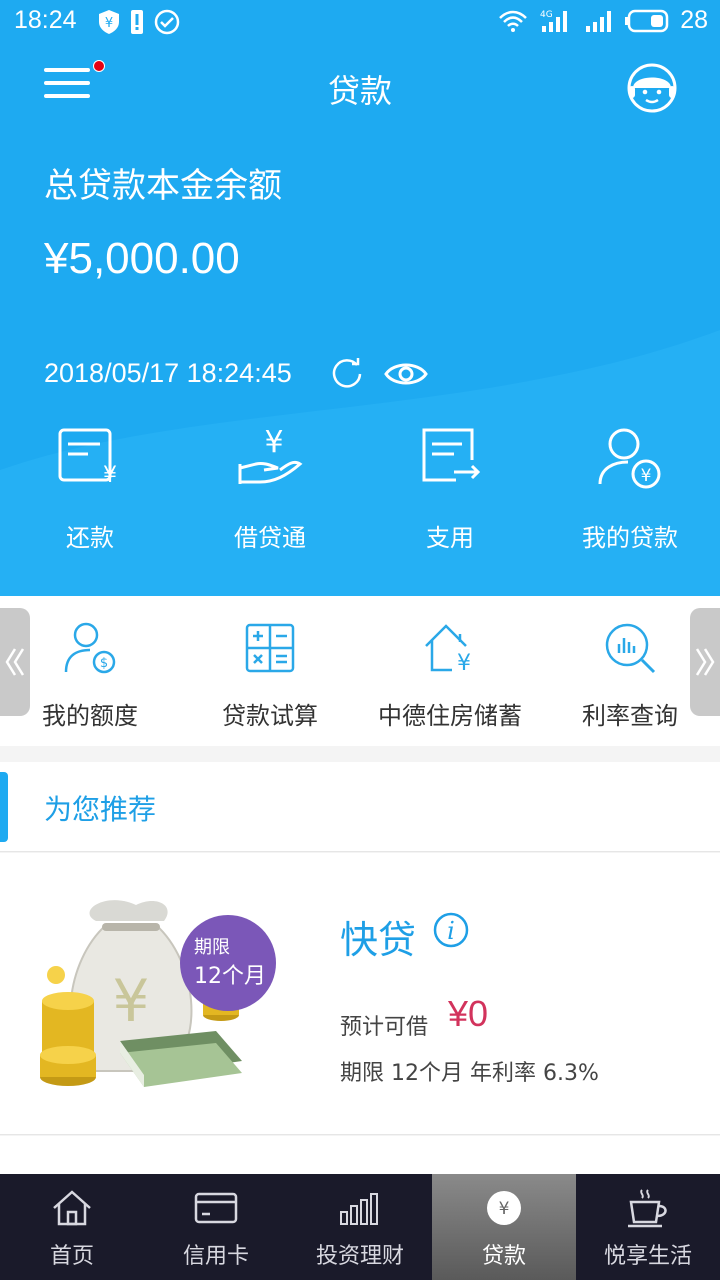 The width and height of the screenshot is (720, 1280). Describe the element at coordinates (359, 91) in the screenshot. I see `page-title: 贷款` at that location.